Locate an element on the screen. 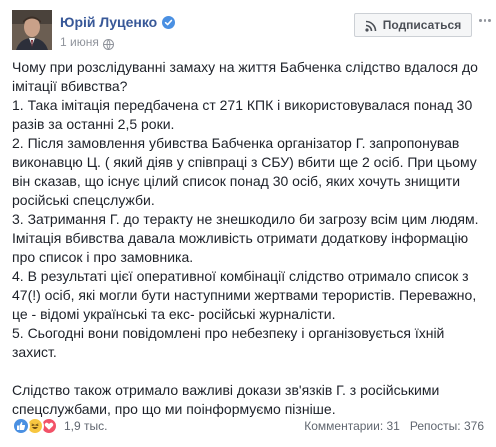  rss-icon is located at coordinates (371, 25).